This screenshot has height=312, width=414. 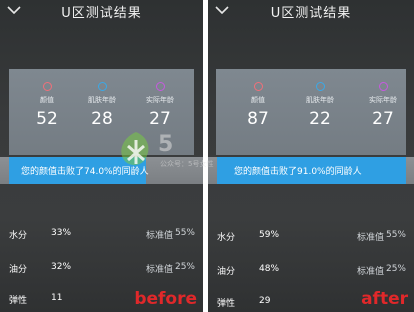 What do you see at coordinates (165, 299) in the screenshot?
I see `before-tag: before` at bounding box center [165, 299].